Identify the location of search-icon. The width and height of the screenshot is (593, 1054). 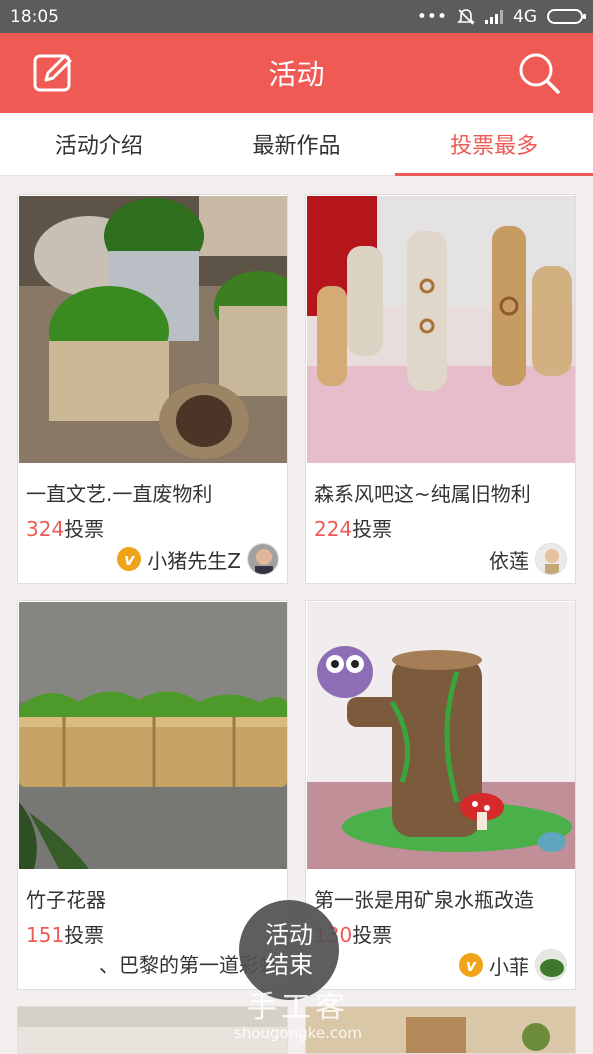
(539, 73).